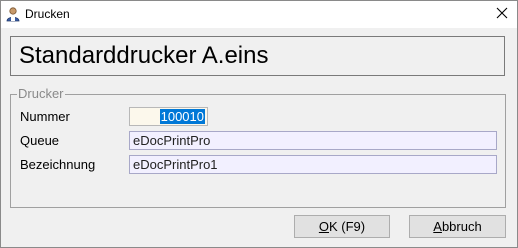 The image size is (518, 248). Describe the element at coordinates (259, 14) in the screenshot. I see `title-bar: Drucken` at that location.